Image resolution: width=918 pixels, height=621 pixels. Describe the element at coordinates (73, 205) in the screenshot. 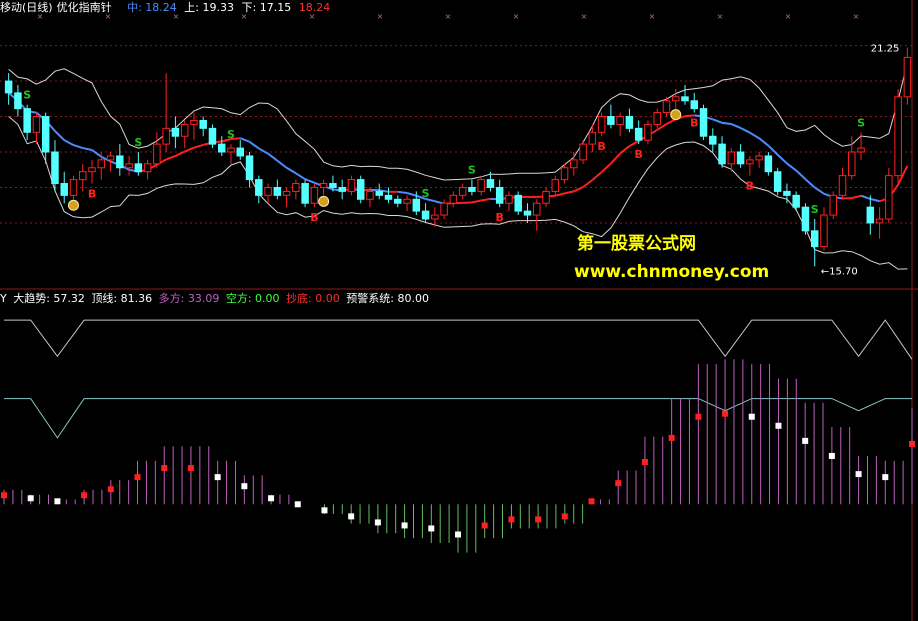

I see `money-bag-icon` at that location.